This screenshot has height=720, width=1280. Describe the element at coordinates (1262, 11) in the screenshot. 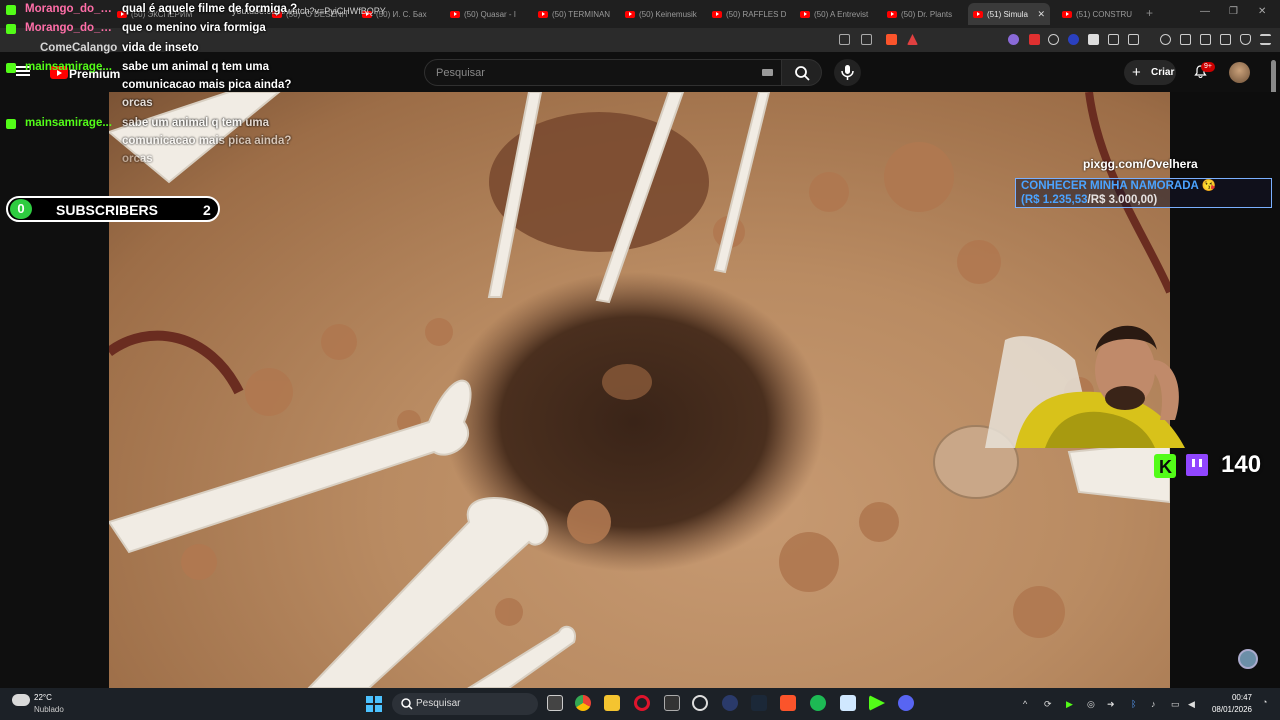

I see `close-window-icon: ✕` at that location.